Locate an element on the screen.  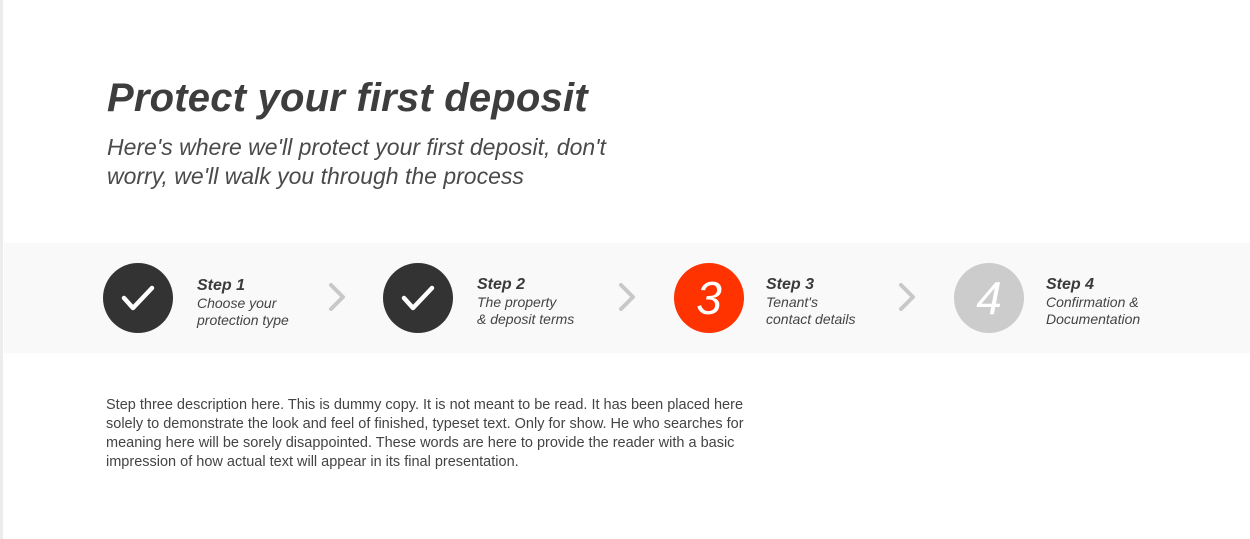
step-1-desc-line1: Choose your is located at coordinates (237, 303).